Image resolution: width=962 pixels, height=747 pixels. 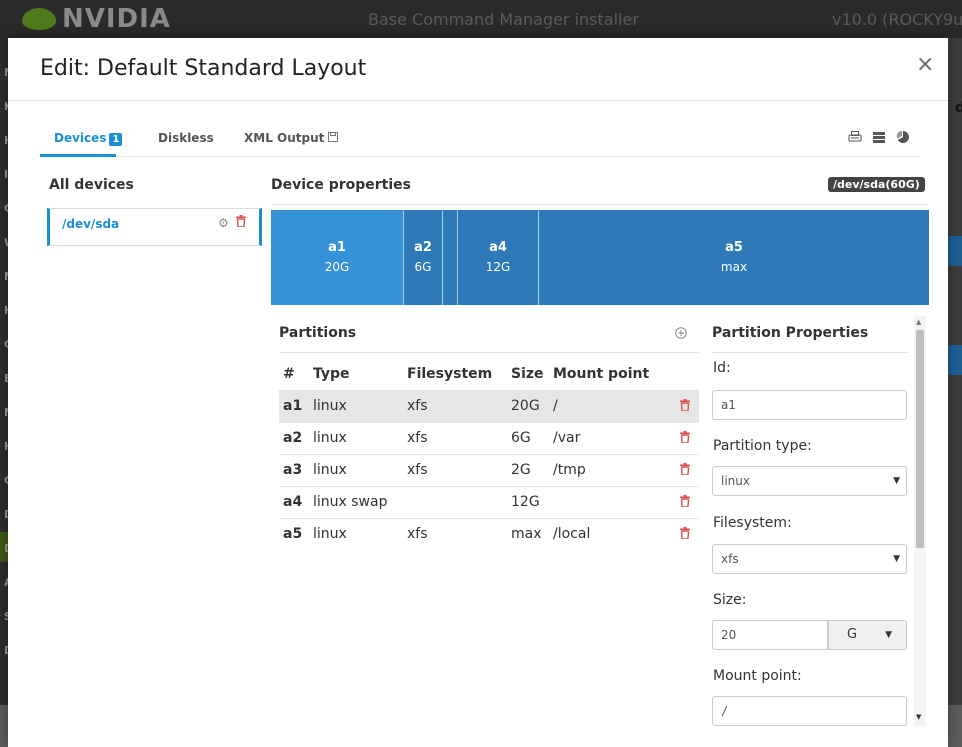 What do you see at coordinates (734, 257) in the screenshot?
I see `partition-segment-a5: a5 max` at bounding box center [734, 257].